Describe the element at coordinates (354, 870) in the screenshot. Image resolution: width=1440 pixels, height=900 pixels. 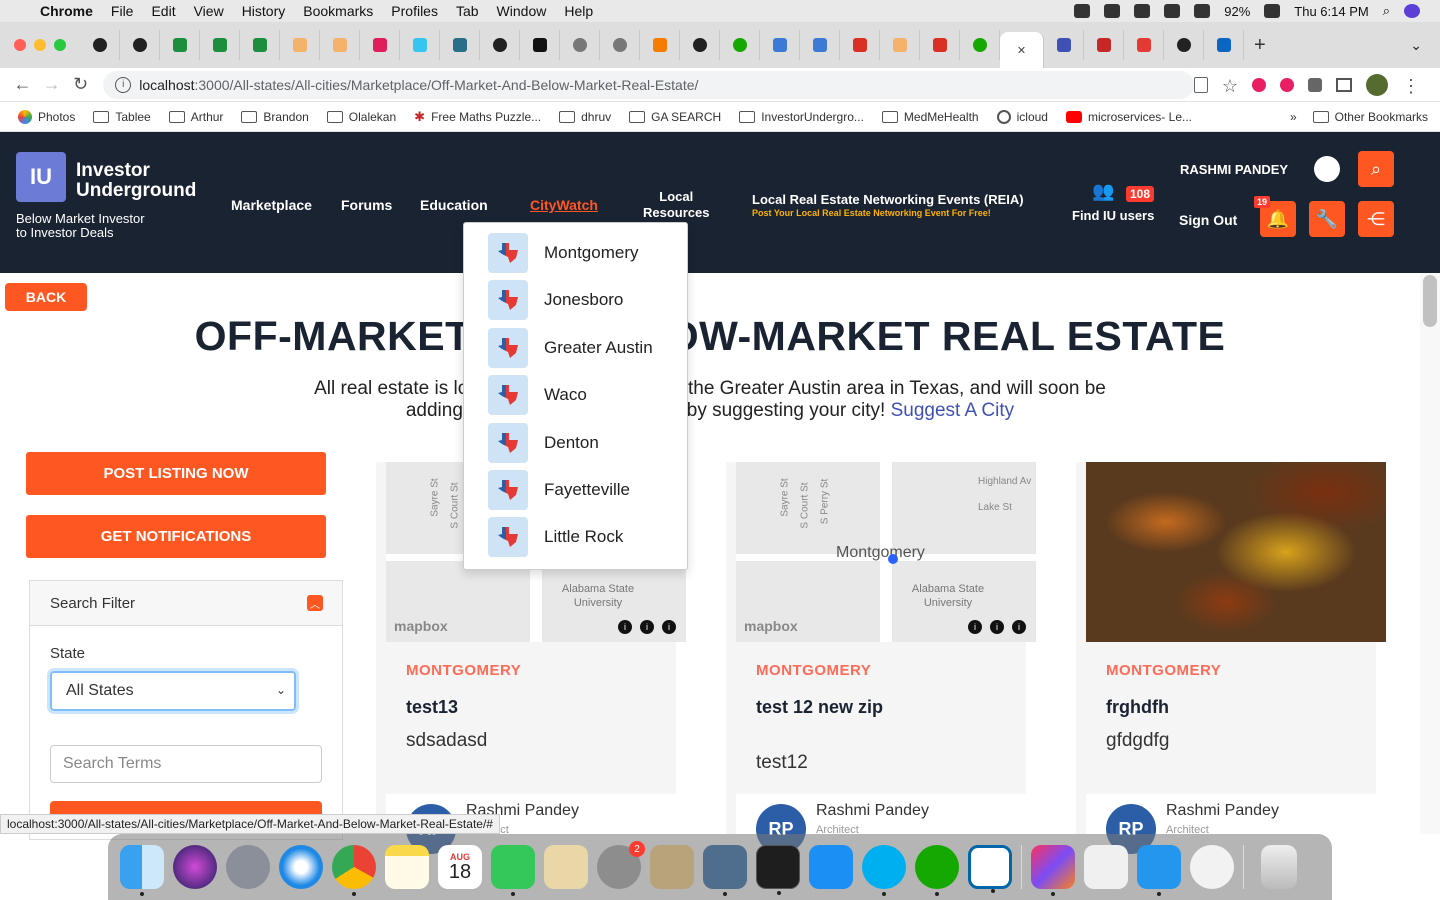
I see `chrome-icon` at that location.